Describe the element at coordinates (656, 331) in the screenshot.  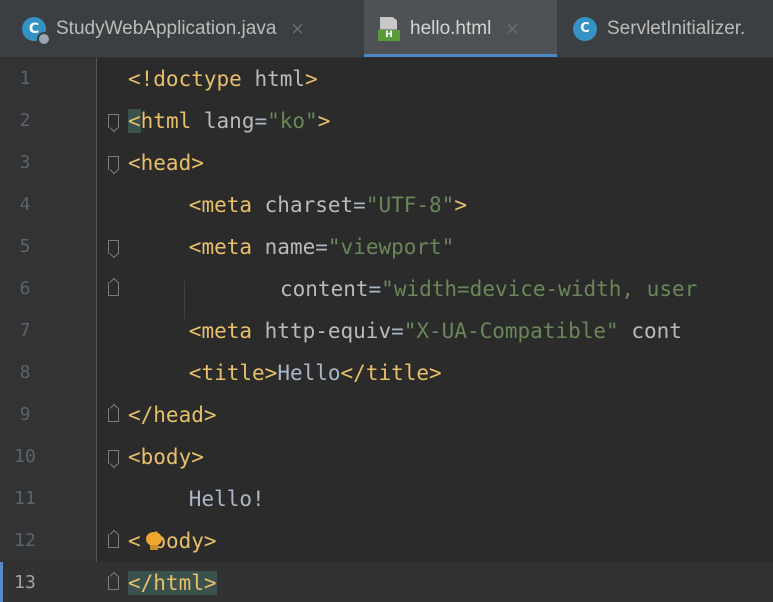
I see `code-token: cont` at that location.